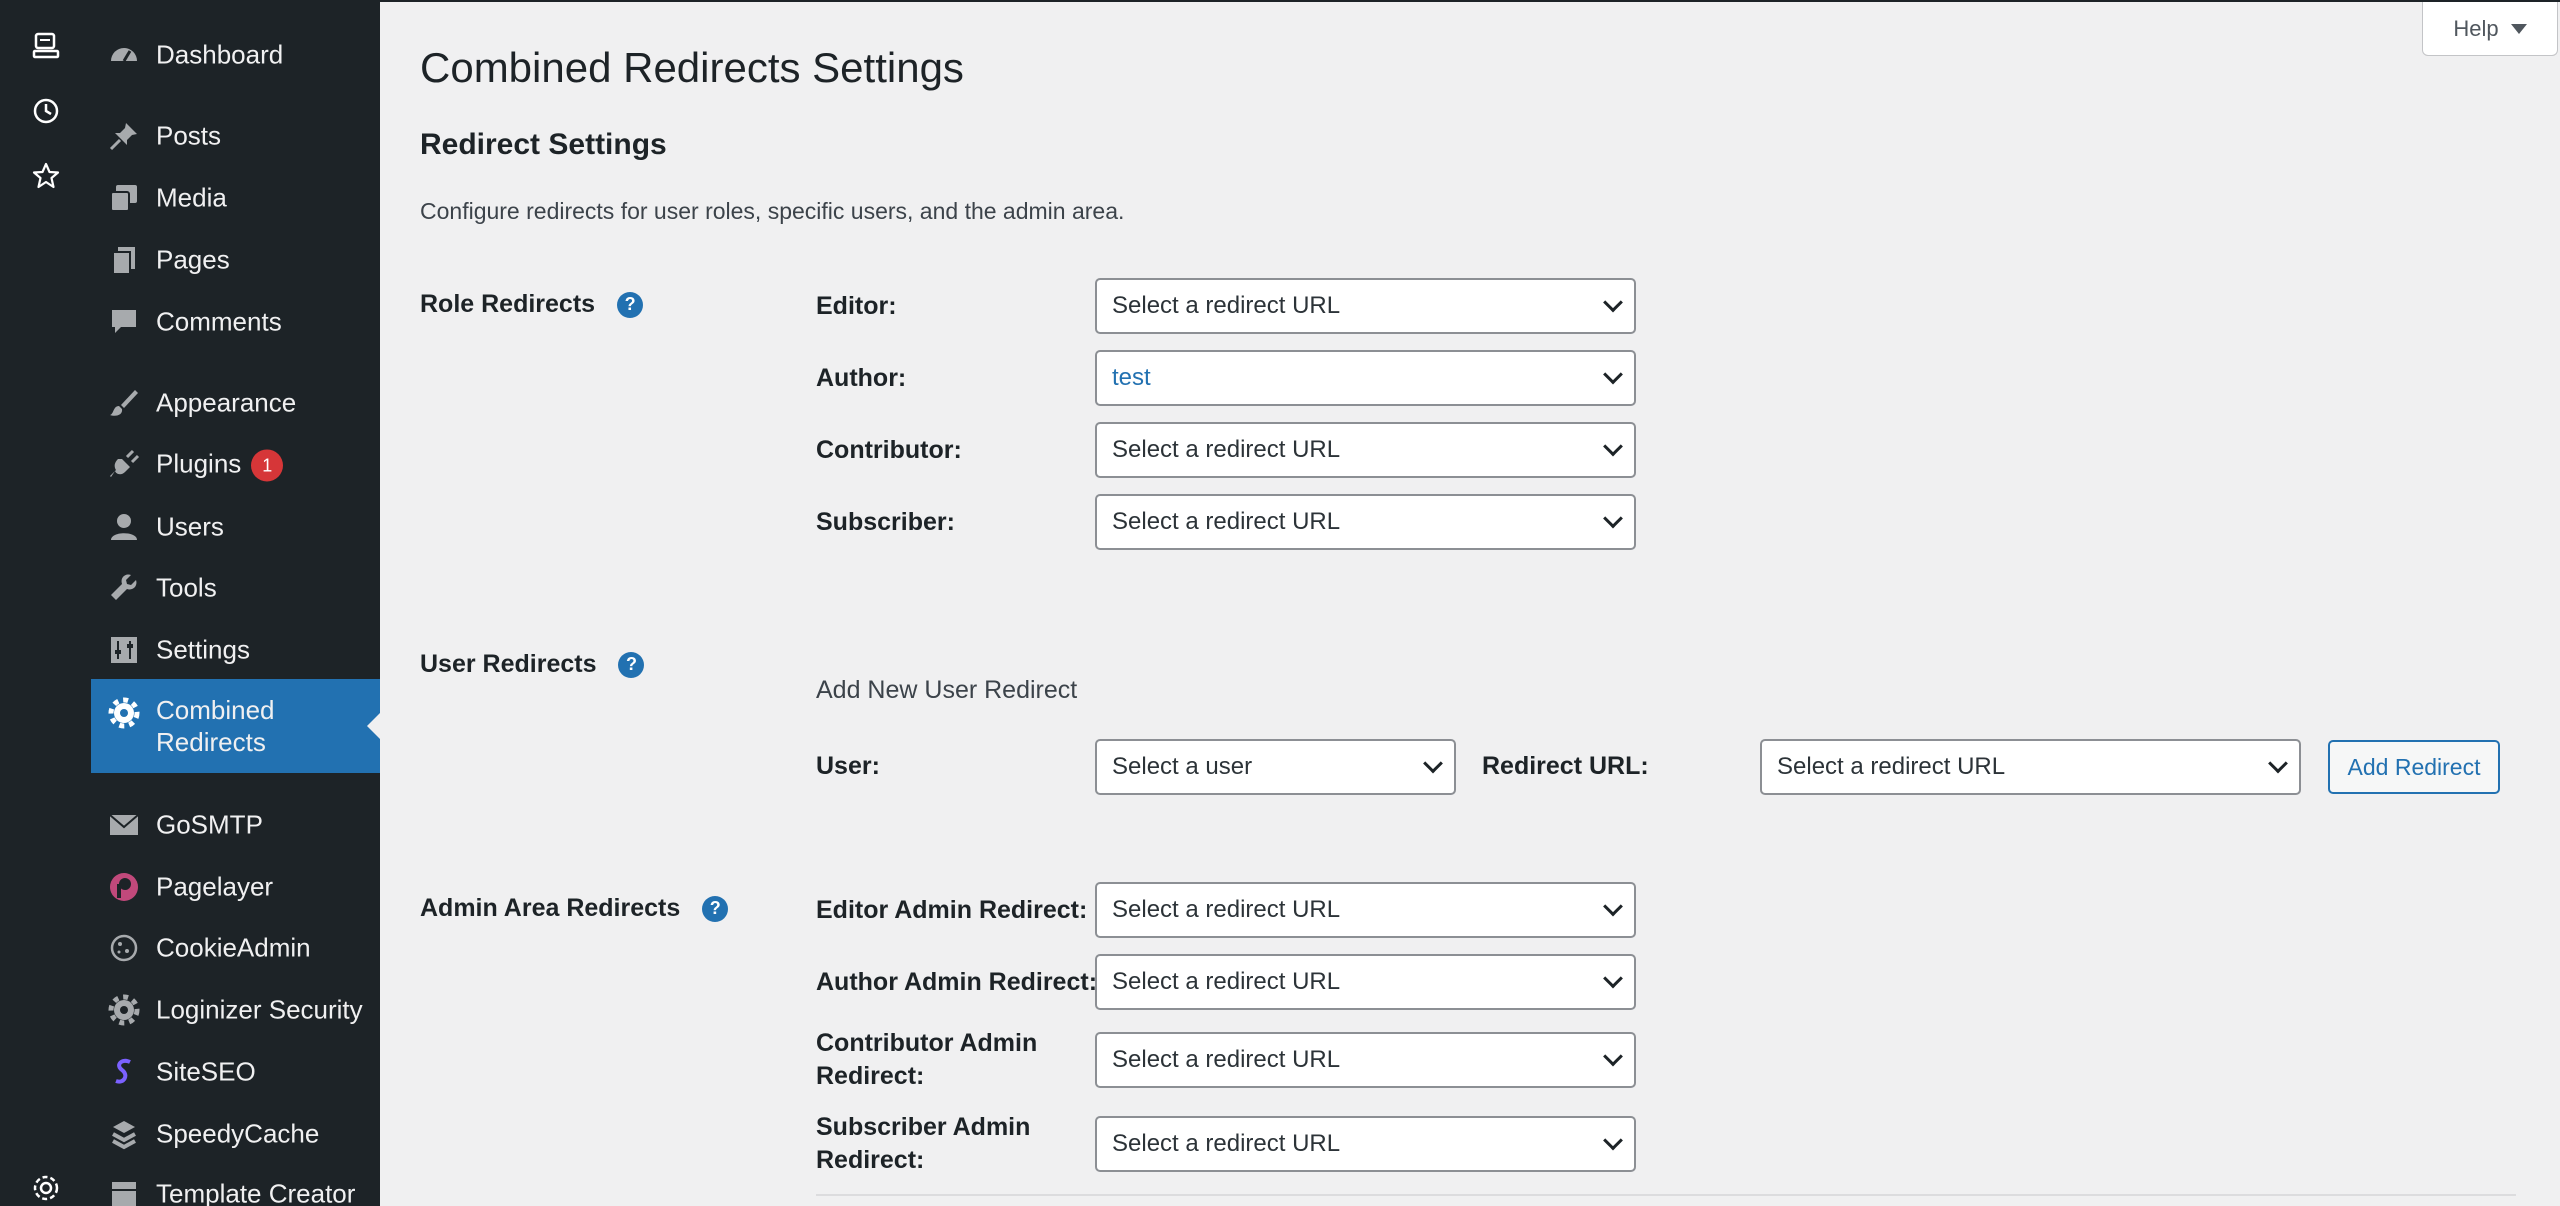 The image size is (2560, 1206). Describe the element at coordinates (124, 825) in the screenshot. I see `envelope-icon` at that location.